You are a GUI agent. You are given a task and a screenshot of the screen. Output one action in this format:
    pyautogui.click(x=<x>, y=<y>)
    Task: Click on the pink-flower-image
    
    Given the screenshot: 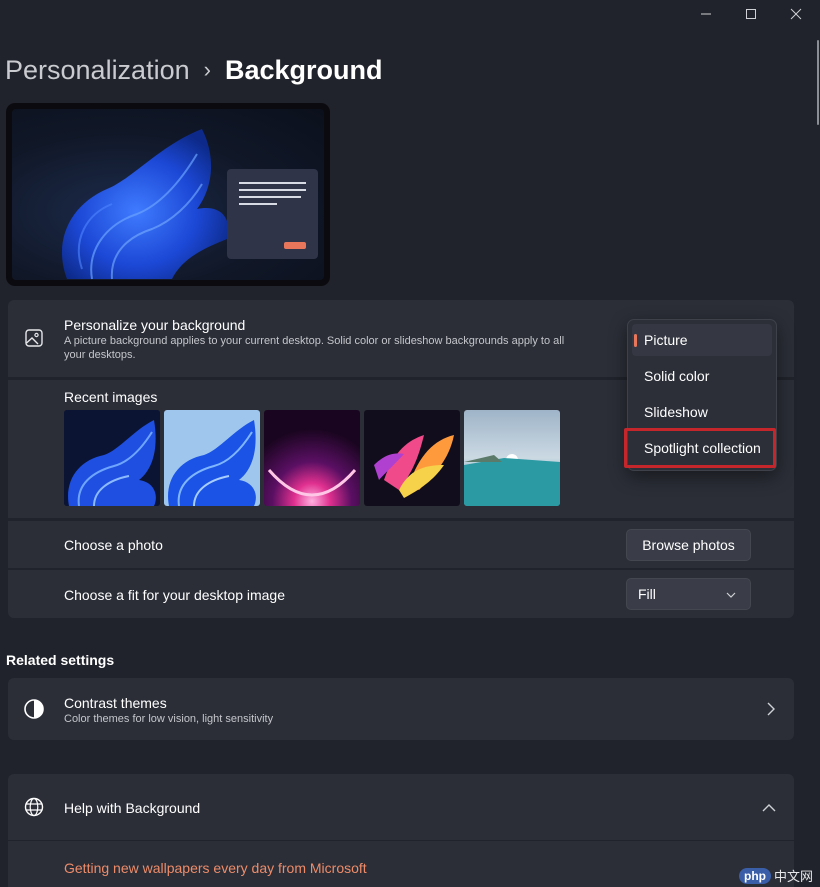 What is the action you would take?
    pyautogui.click(x=412, y=458)
    